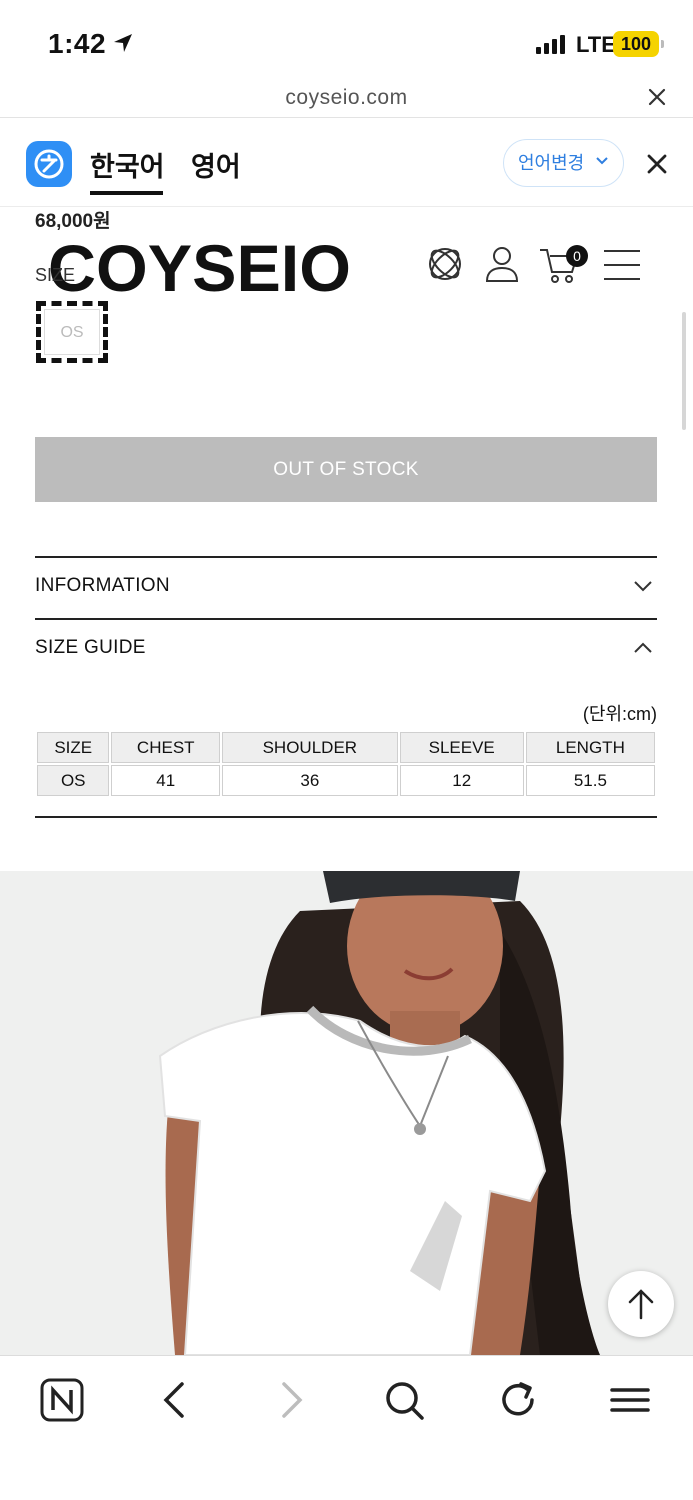  What do you see at coordinates (346, 587) in the screenshot?
I see `accordion-information: INFORMATION` at bounding box center [346, 587].